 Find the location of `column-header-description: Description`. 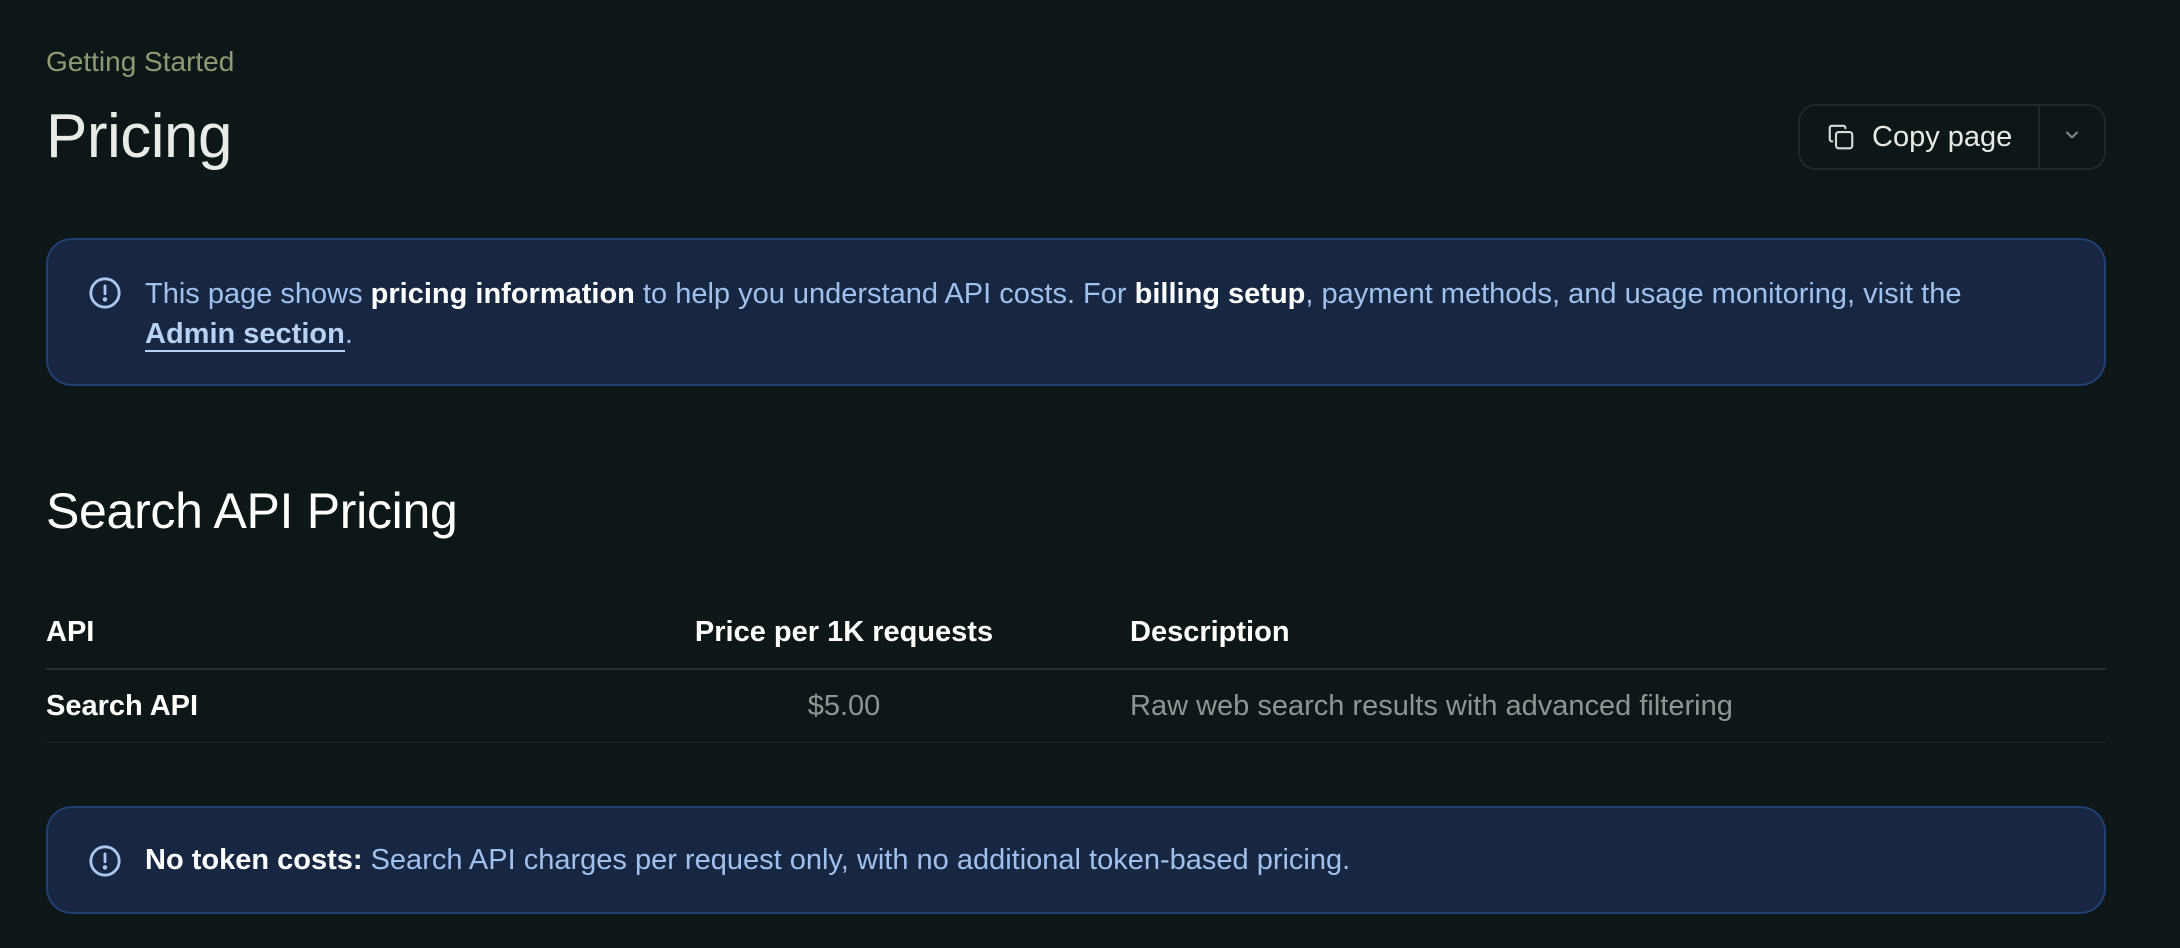

column-header-description: Description is located at coordinates (1604, 633).